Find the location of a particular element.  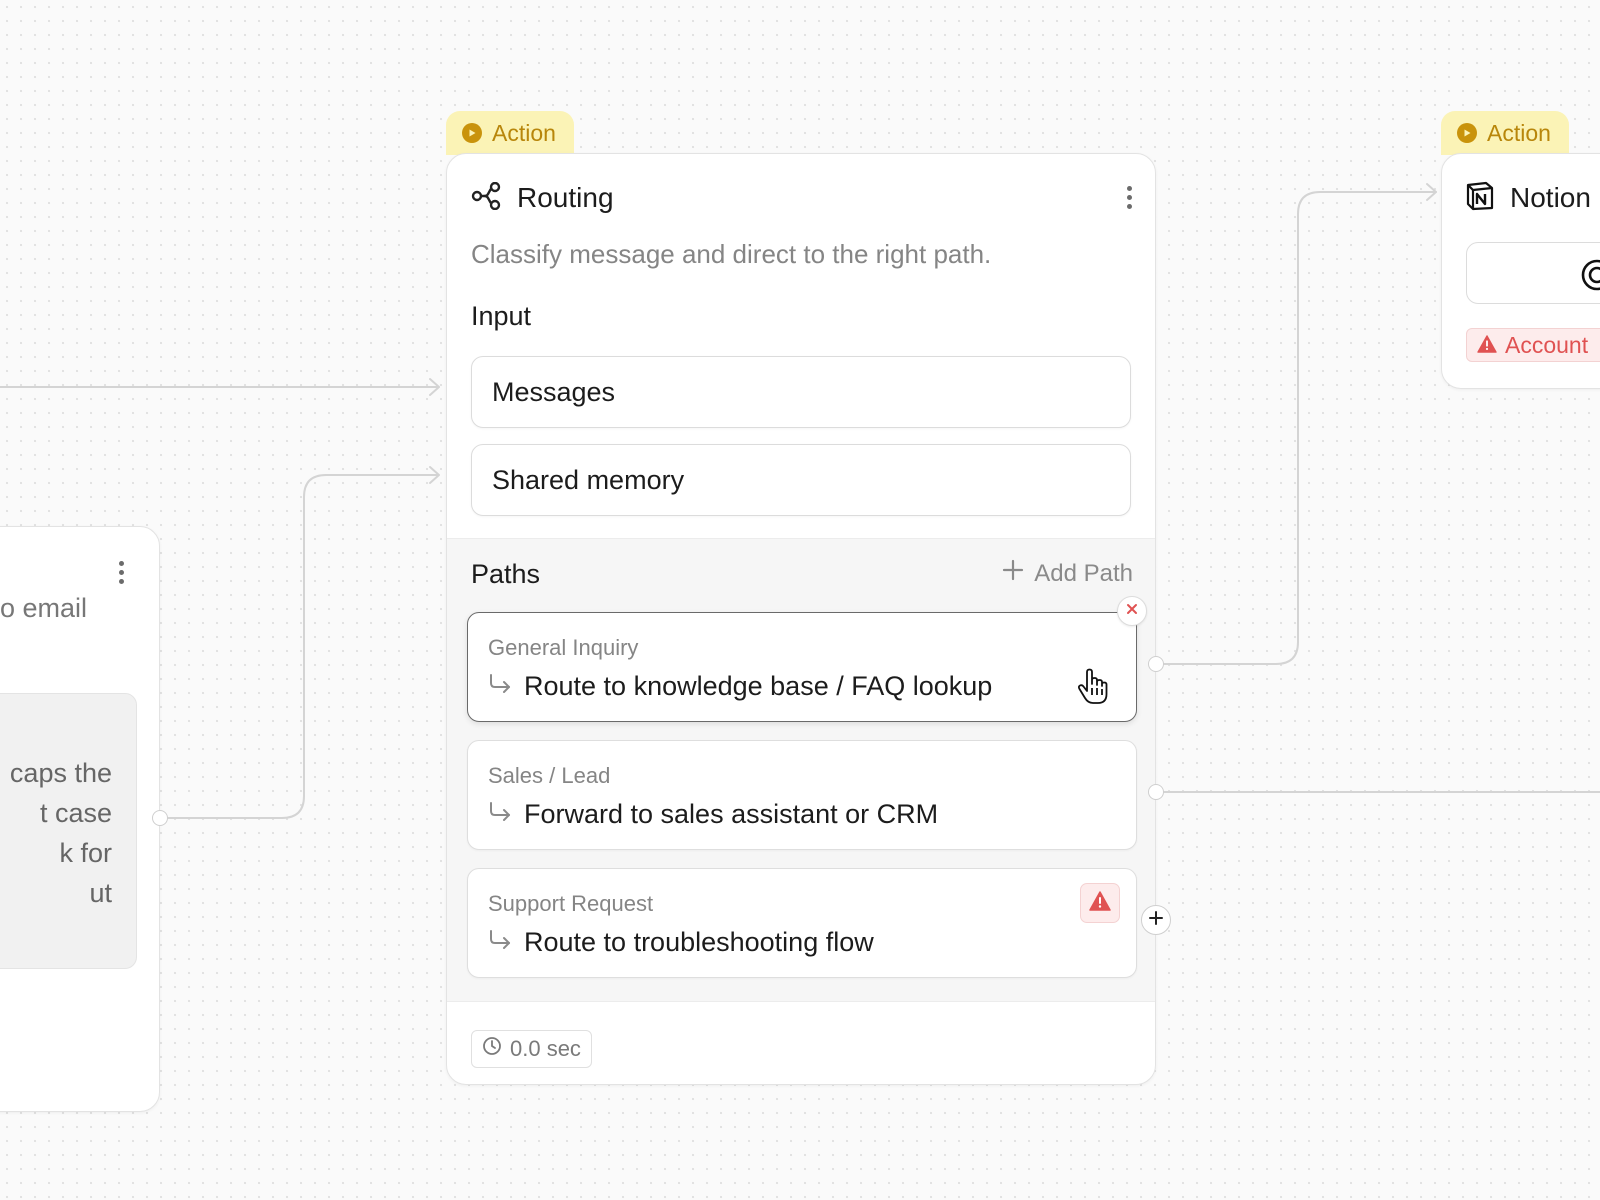

add-path-button: Add Path is located at coordinates (1067, 573).